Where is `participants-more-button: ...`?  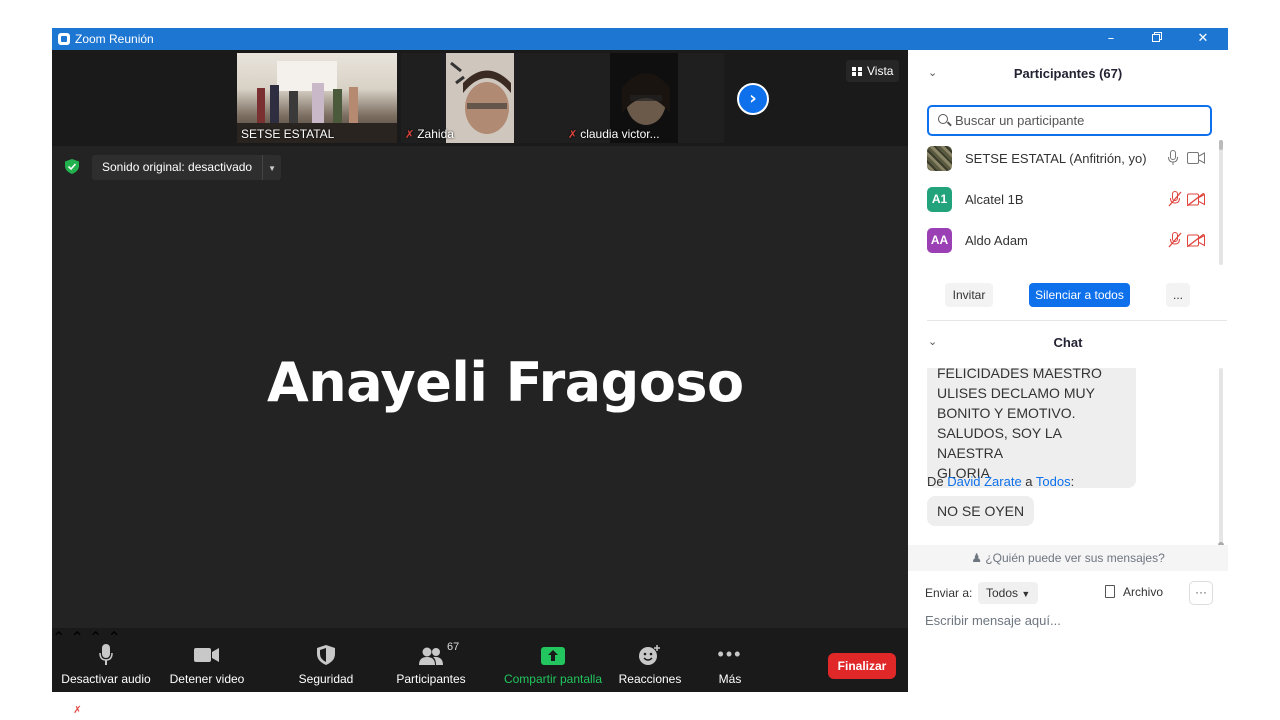
participants-more-button: ... is located at coordinates (1178, 295).